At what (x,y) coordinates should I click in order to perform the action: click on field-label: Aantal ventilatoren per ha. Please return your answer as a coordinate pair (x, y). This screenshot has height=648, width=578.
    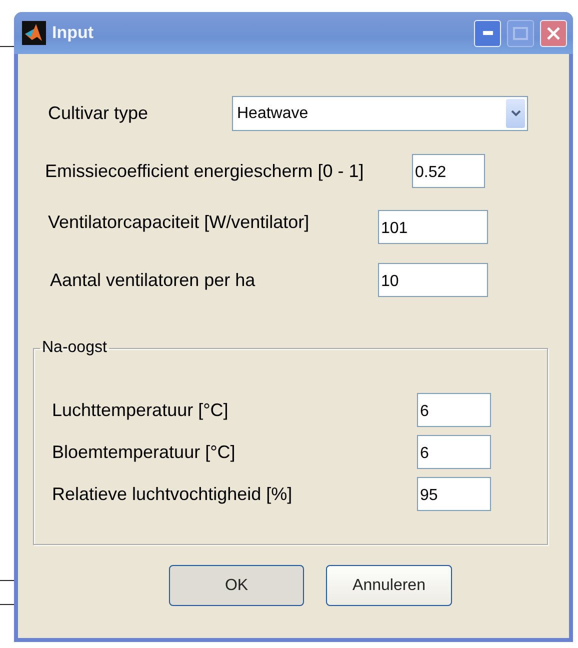
    Looking at the image, I should click on (153, 280).